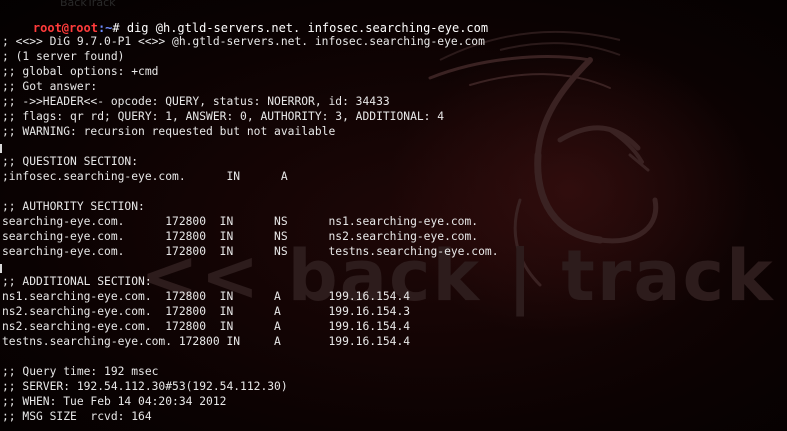  I want to click on output-line: ; (1 server found), so click(63, 56).